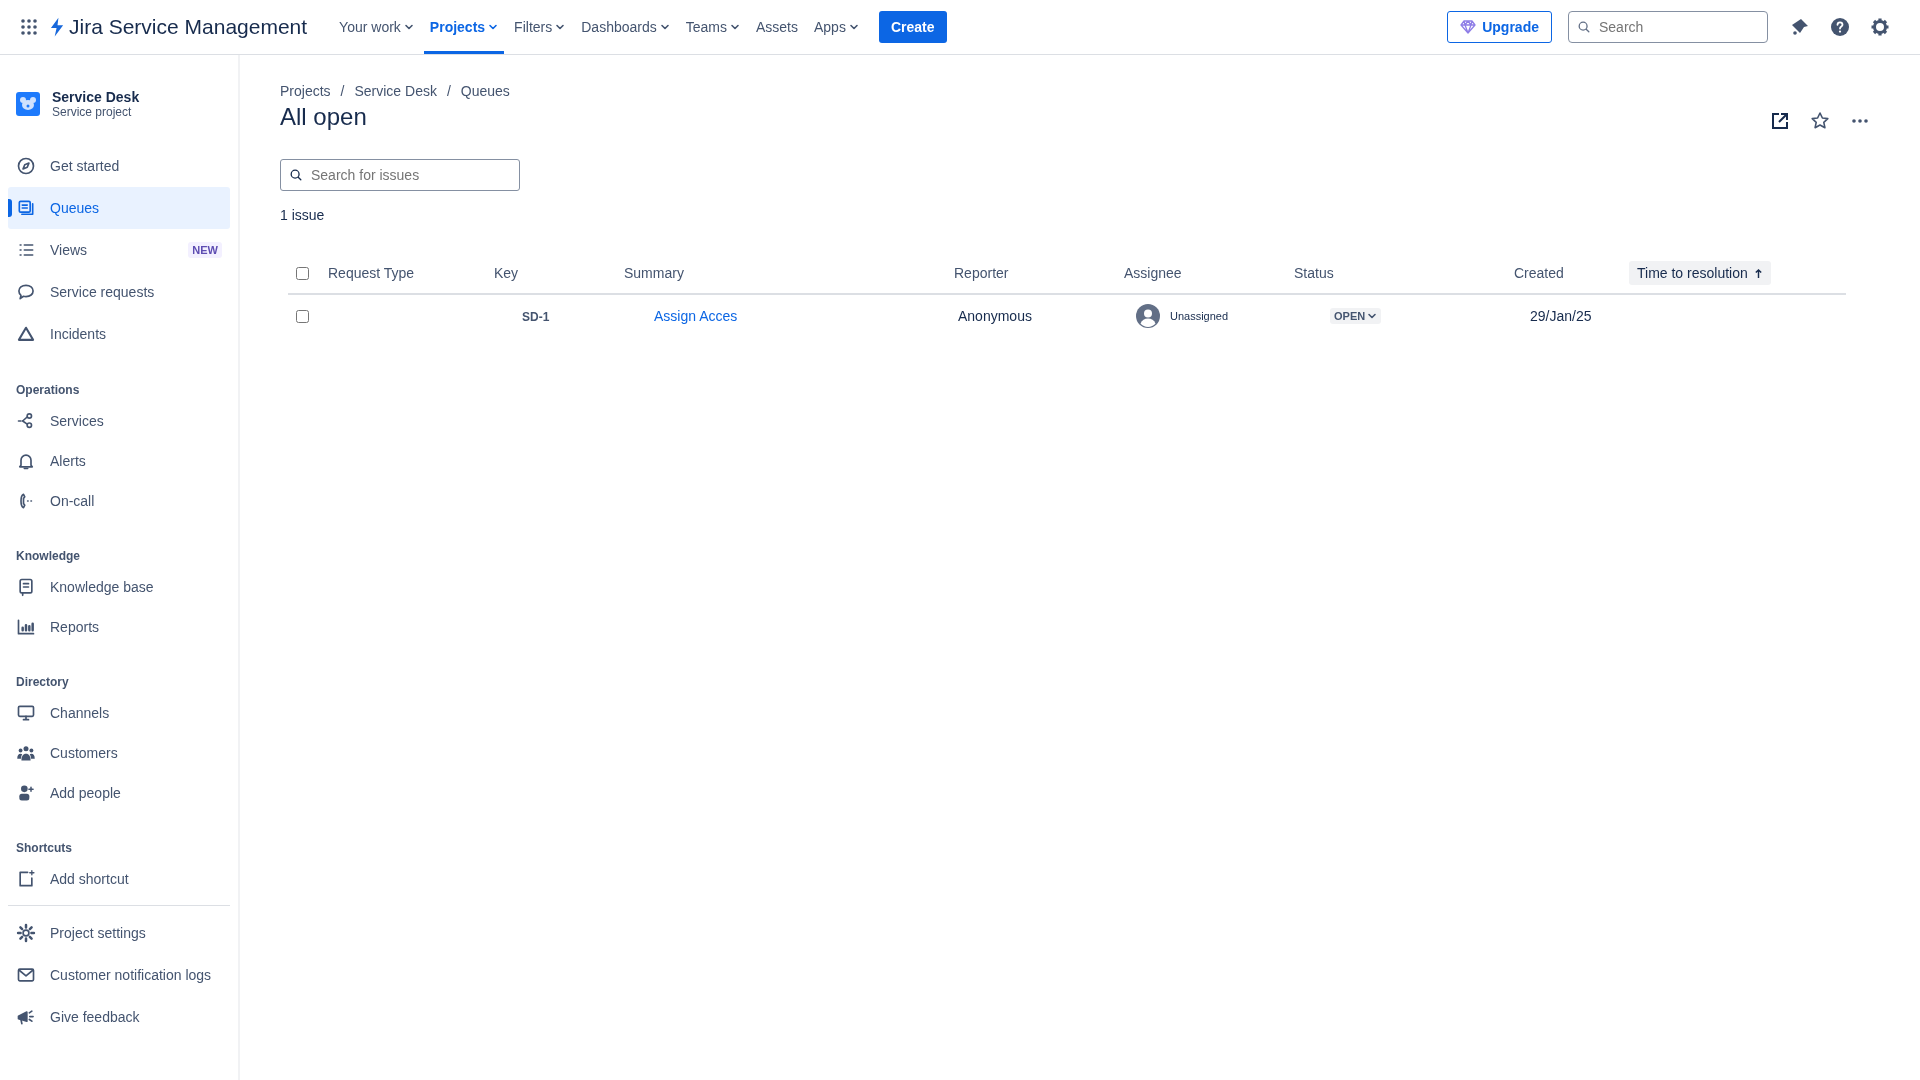 The image size is (1920, 1080). I want to click on section-heading: Operations, so click(48, 390).